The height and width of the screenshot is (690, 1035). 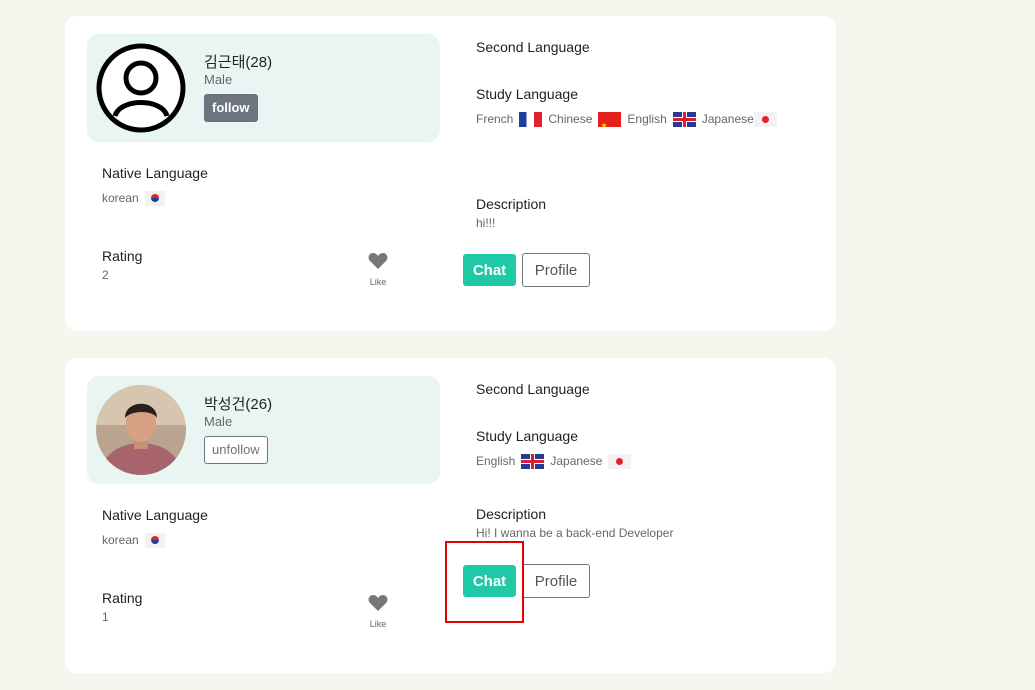 I want to click on china-flag-icon, so click(x=610, y=120).